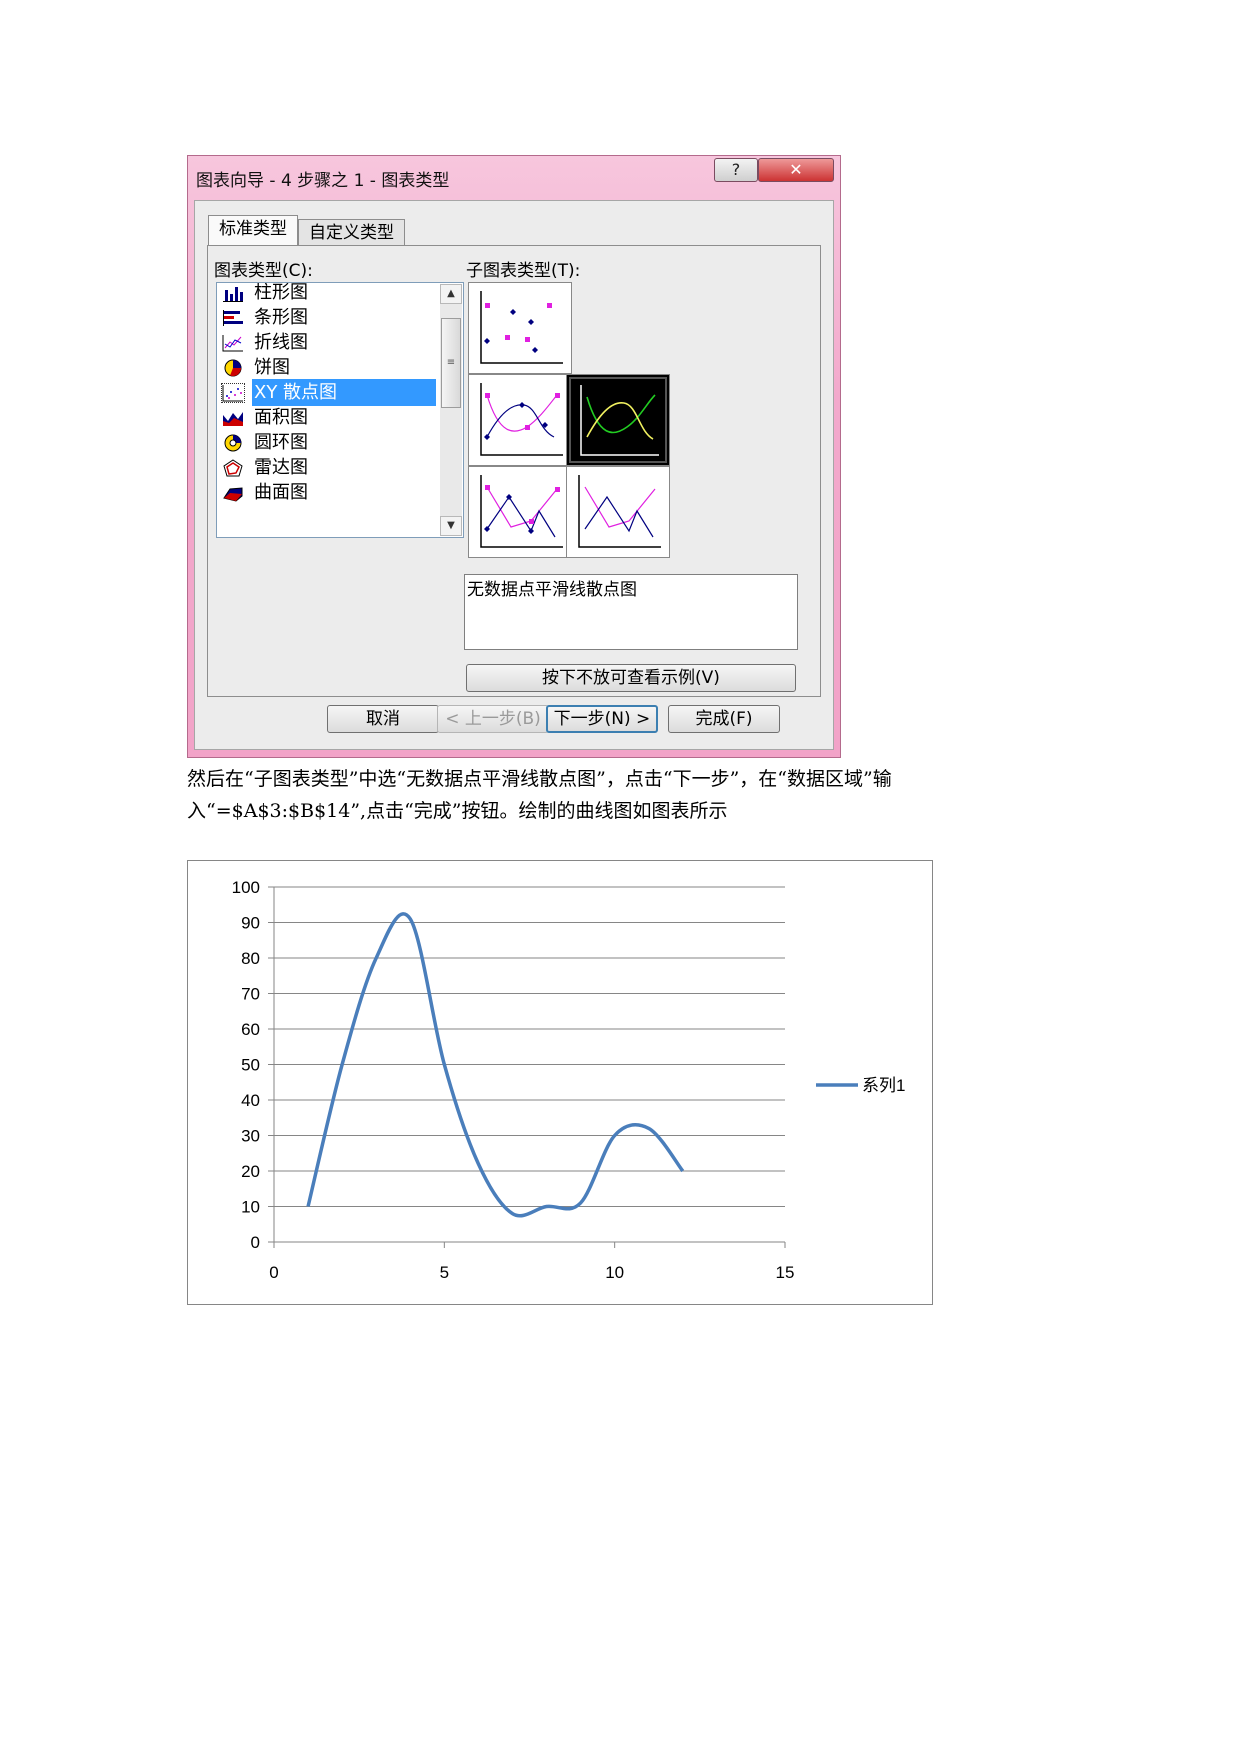 This screenshot has width=1241, height=1754. What do you see at coordinates (250, 1065) in the screenshot?
I see `y-tick-label: 50` at bounding box center [250, 1065].